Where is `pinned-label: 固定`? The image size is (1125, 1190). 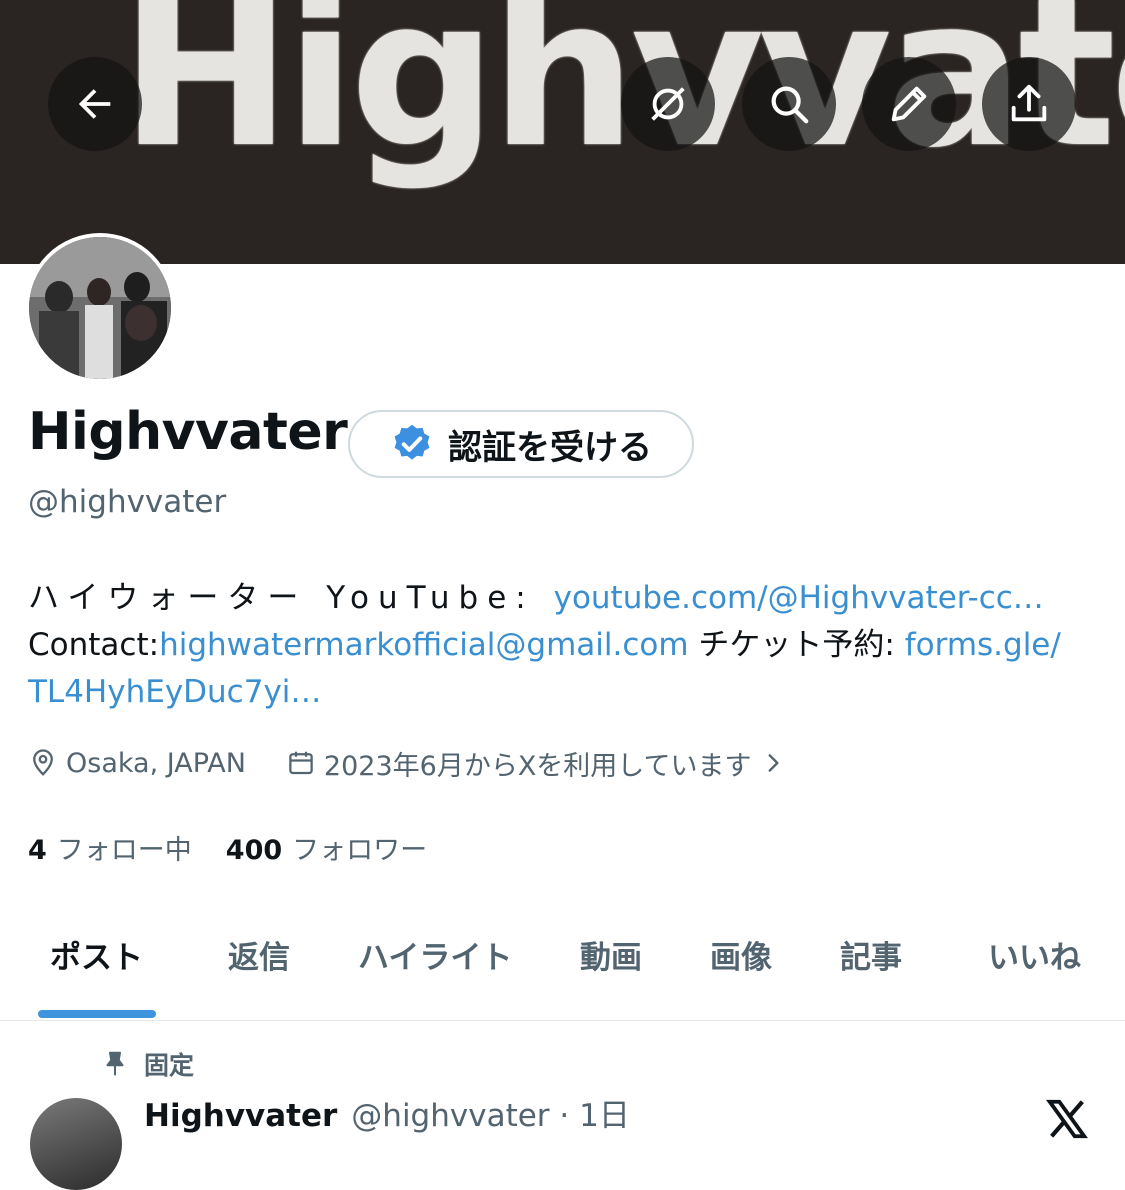
pinned-label: 固定 is located at coordinates (147, 1064).